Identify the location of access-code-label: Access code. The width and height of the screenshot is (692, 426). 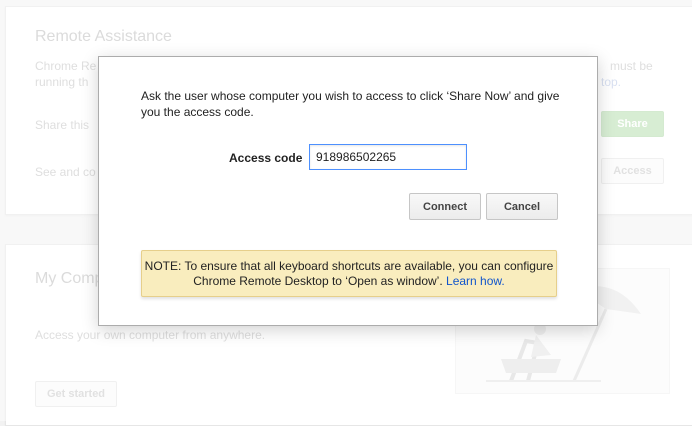
(266, 158).